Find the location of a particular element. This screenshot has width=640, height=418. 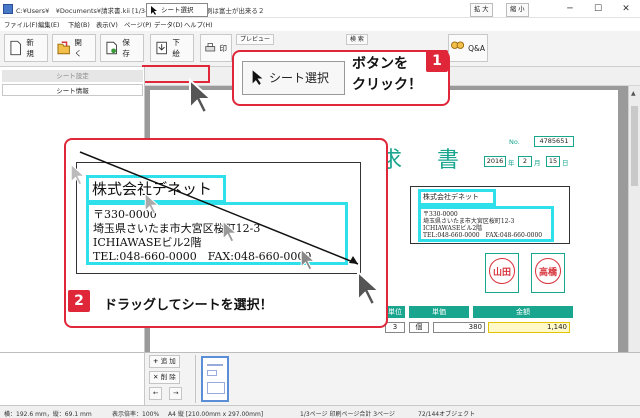

vertical-scrollbar: ▲ is located at coordinates (634, 219).